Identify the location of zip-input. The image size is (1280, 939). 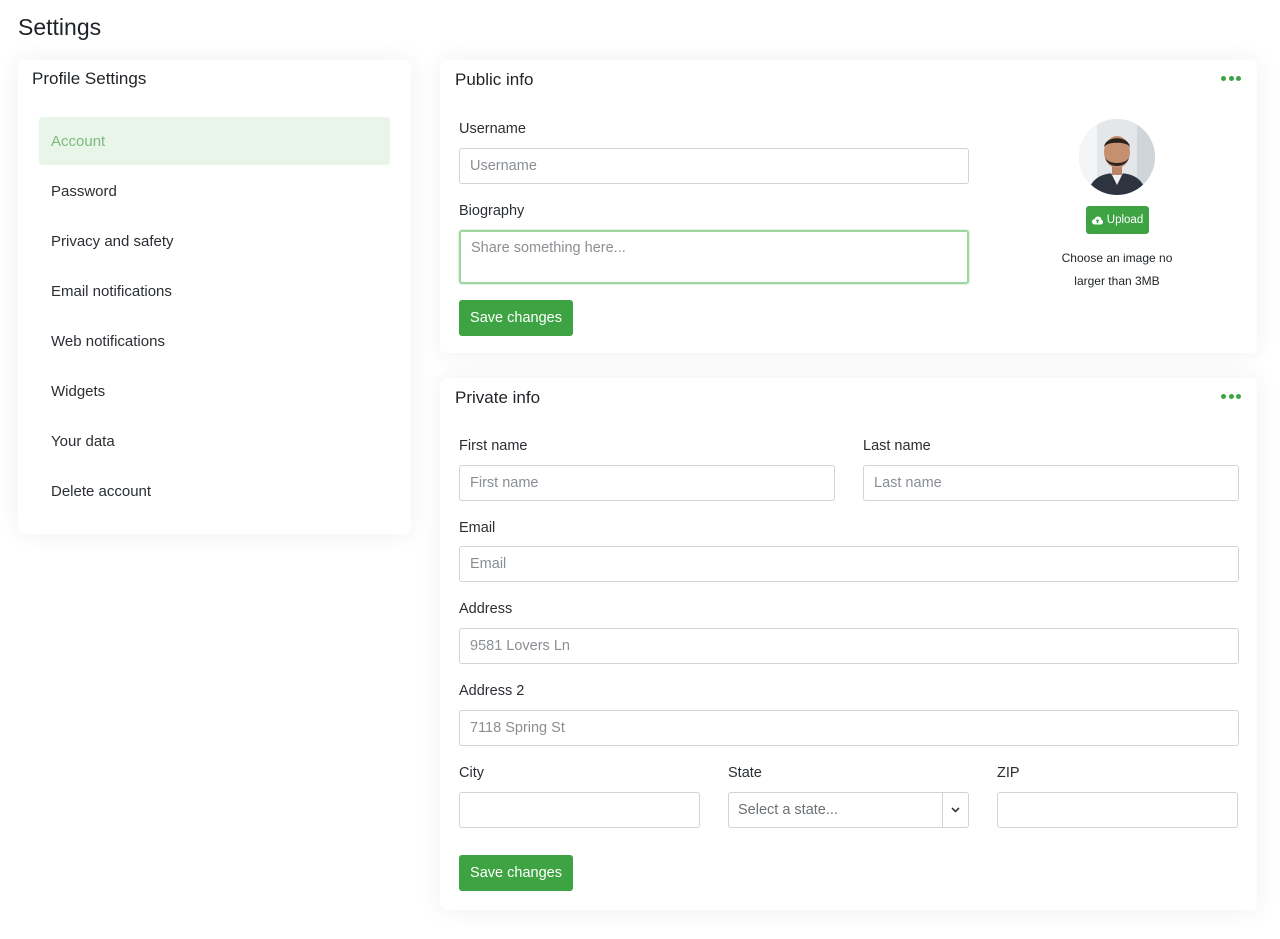
(1117, 810).